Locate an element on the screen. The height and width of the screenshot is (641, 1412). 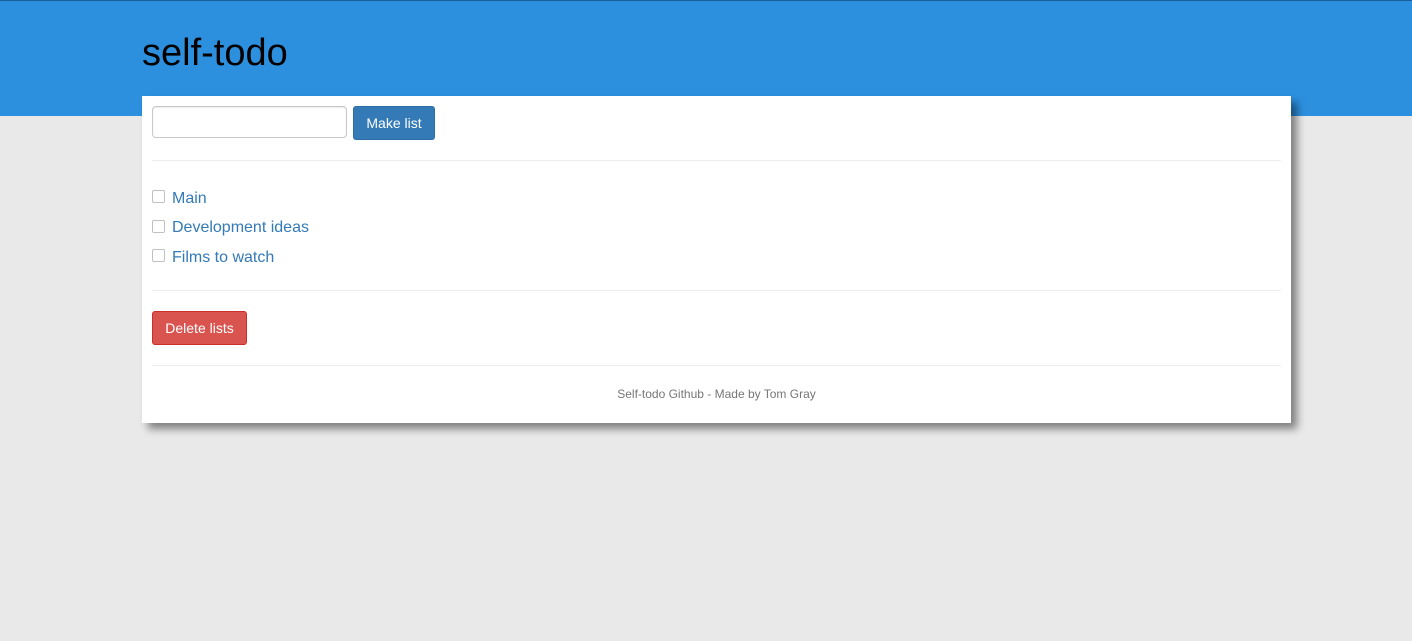
list-link-development-ideas: Development ideas is located at coordinates (240, 228).